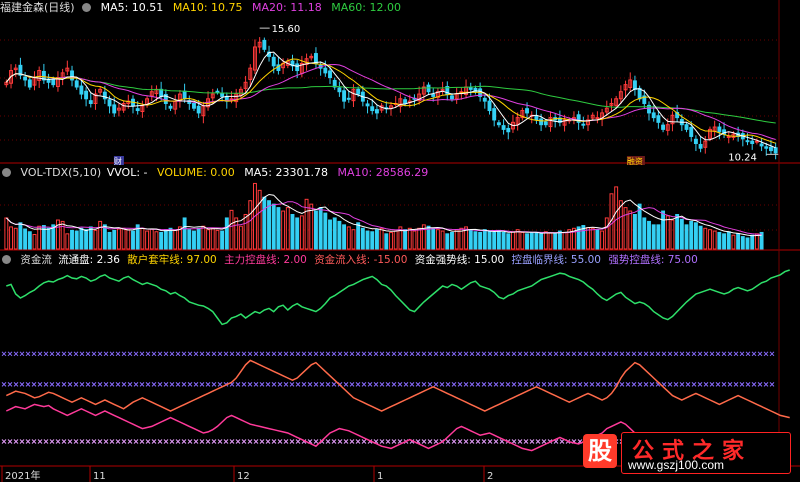  I want to click on candle-up, so click(756, 141).